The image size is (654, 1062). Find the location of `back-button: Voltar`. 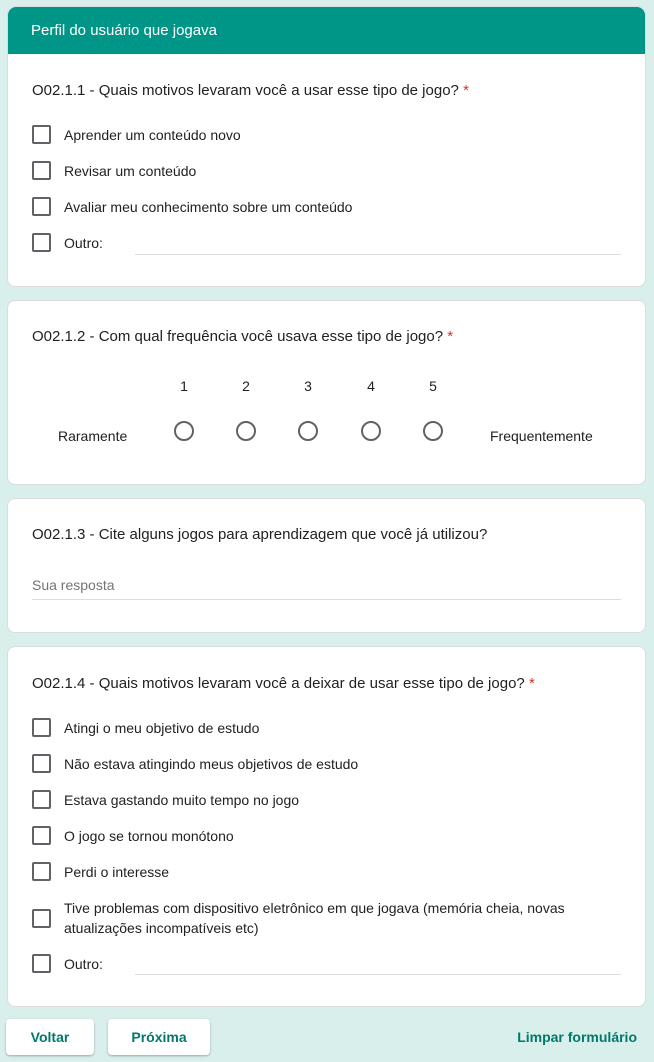

back-button: Voltar is located at coordinates (50, 1037).